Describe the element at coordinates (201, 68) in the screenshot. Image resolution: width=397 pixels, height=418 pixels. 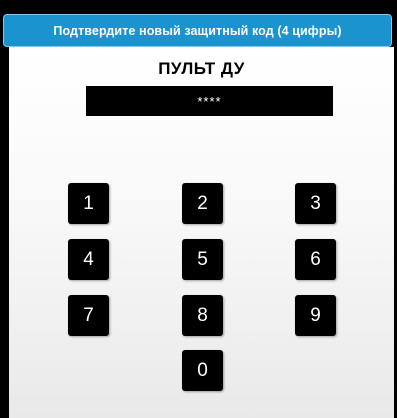
I see `remote-heading: ПУЛЬТ ДУ` at that location.